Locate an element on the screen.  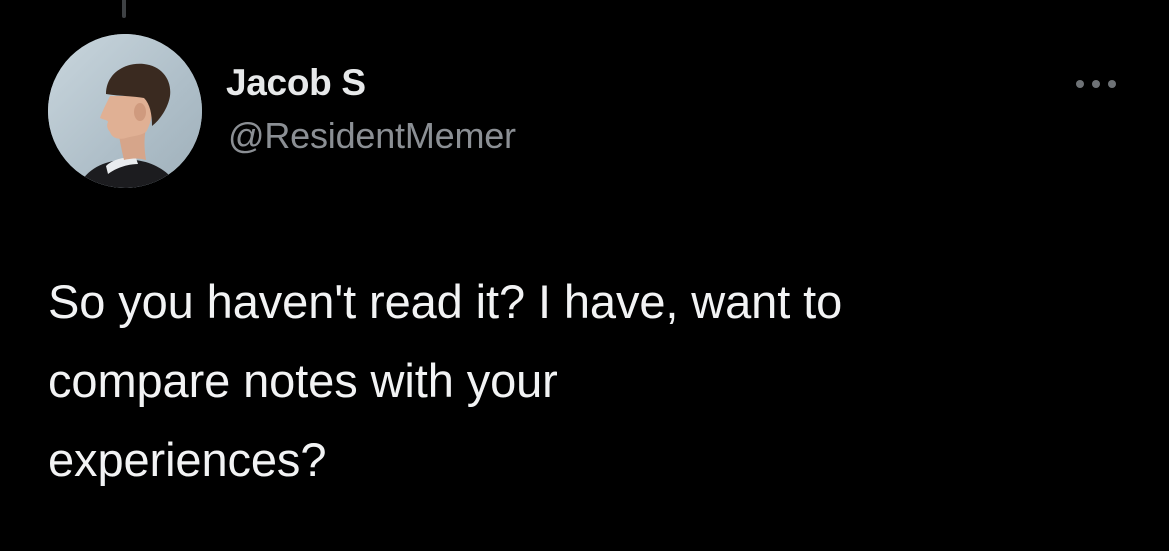
tweet-text-line: experiences? is located at coordinates (187, 459).